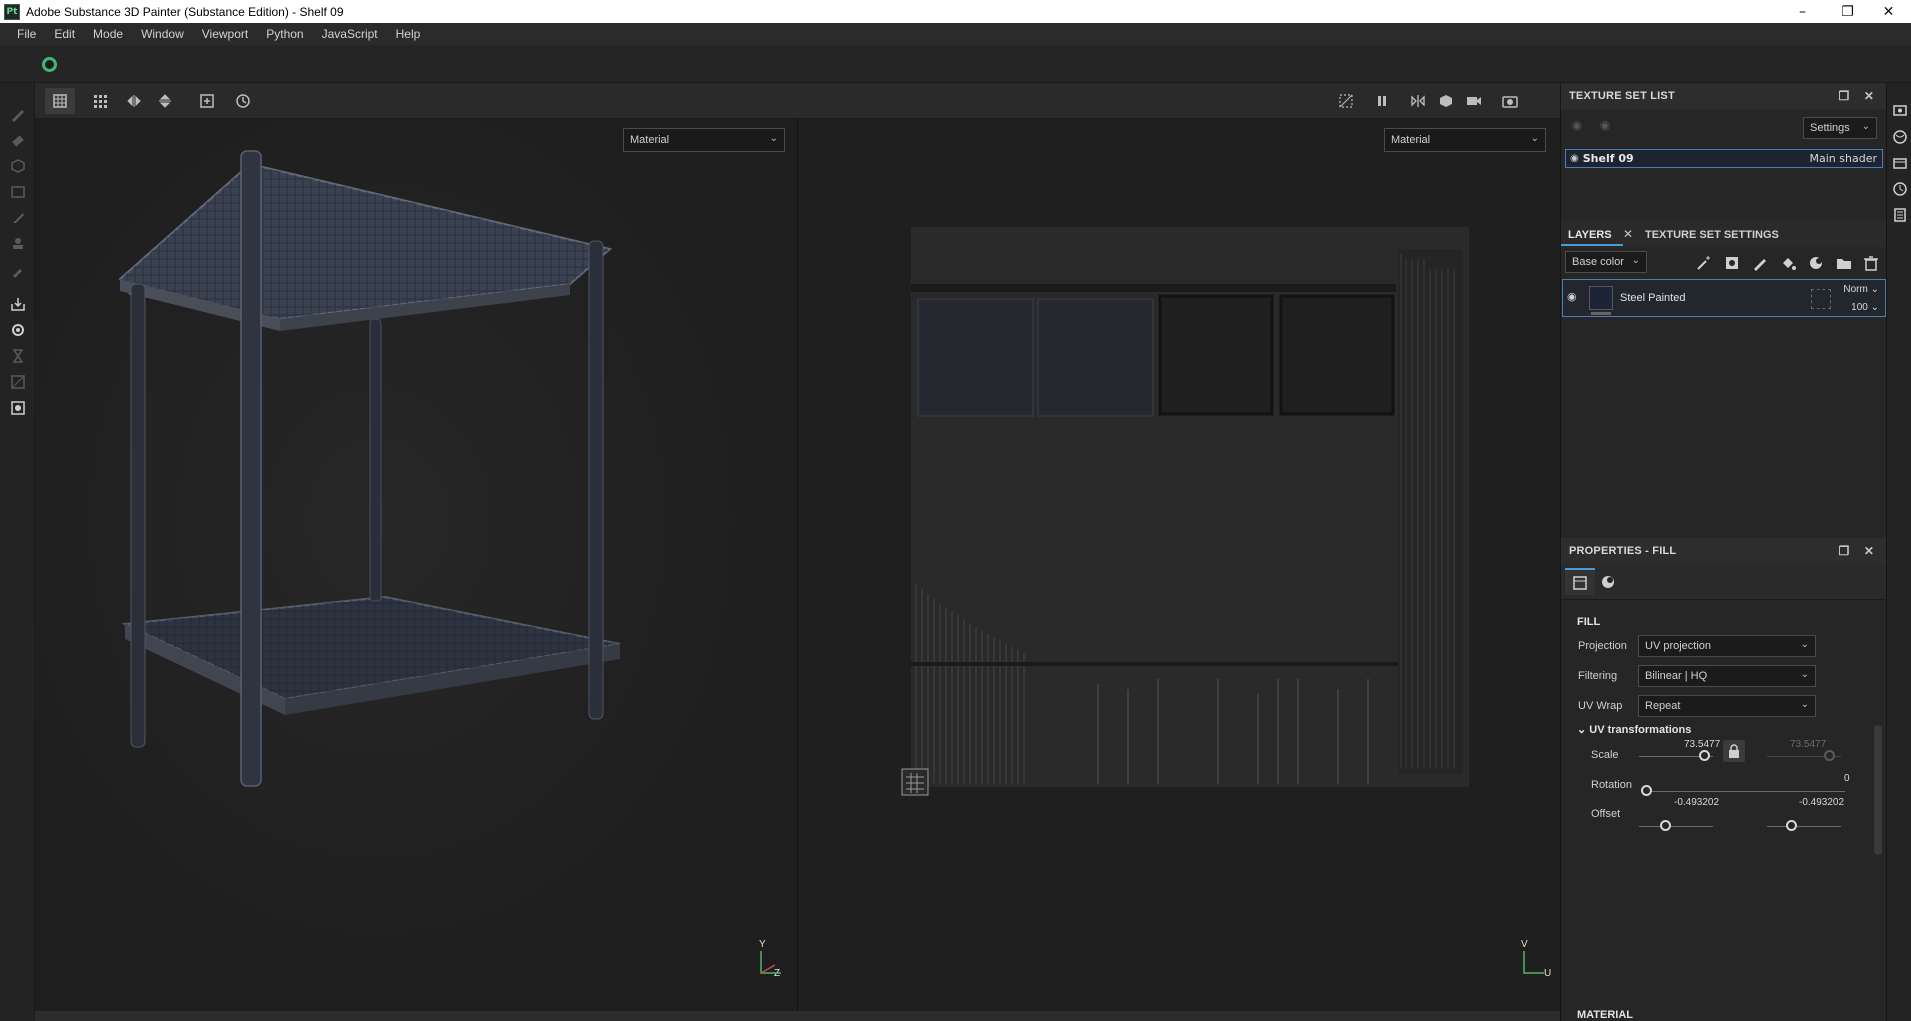  Describe the element at coordinates (60, 101) in the screenshot. I see `layout-single-icon` at that location.